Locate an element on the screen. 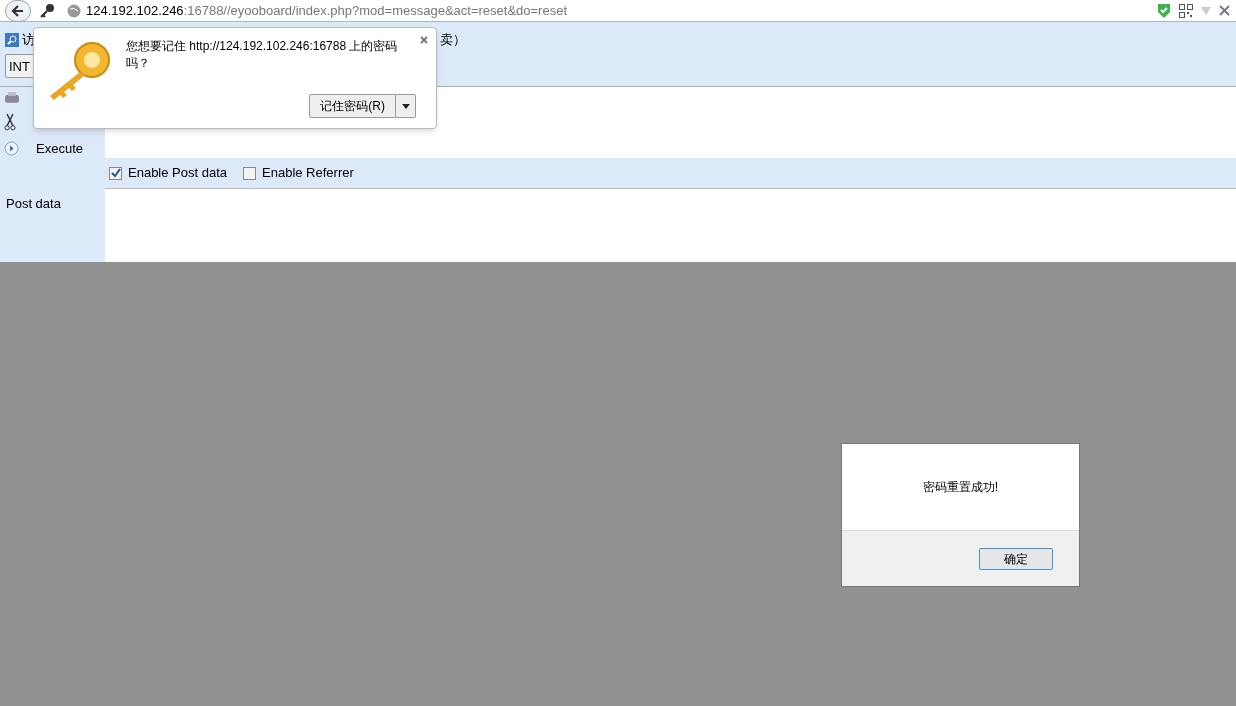 Image resolution: width=1236 pixels, height=706 pixels. prompt-message: 您想要记住 http://124.192.102.246:16788 上的密码吗？ is located at coordinates (262, 55).